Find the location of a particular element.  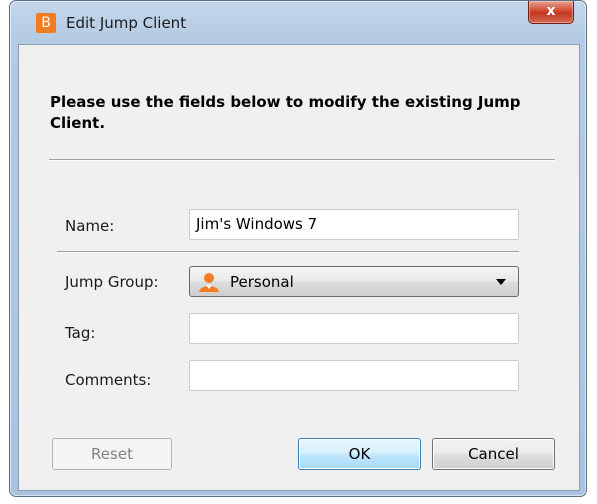

person-icon is located at coordinates (209, 282).